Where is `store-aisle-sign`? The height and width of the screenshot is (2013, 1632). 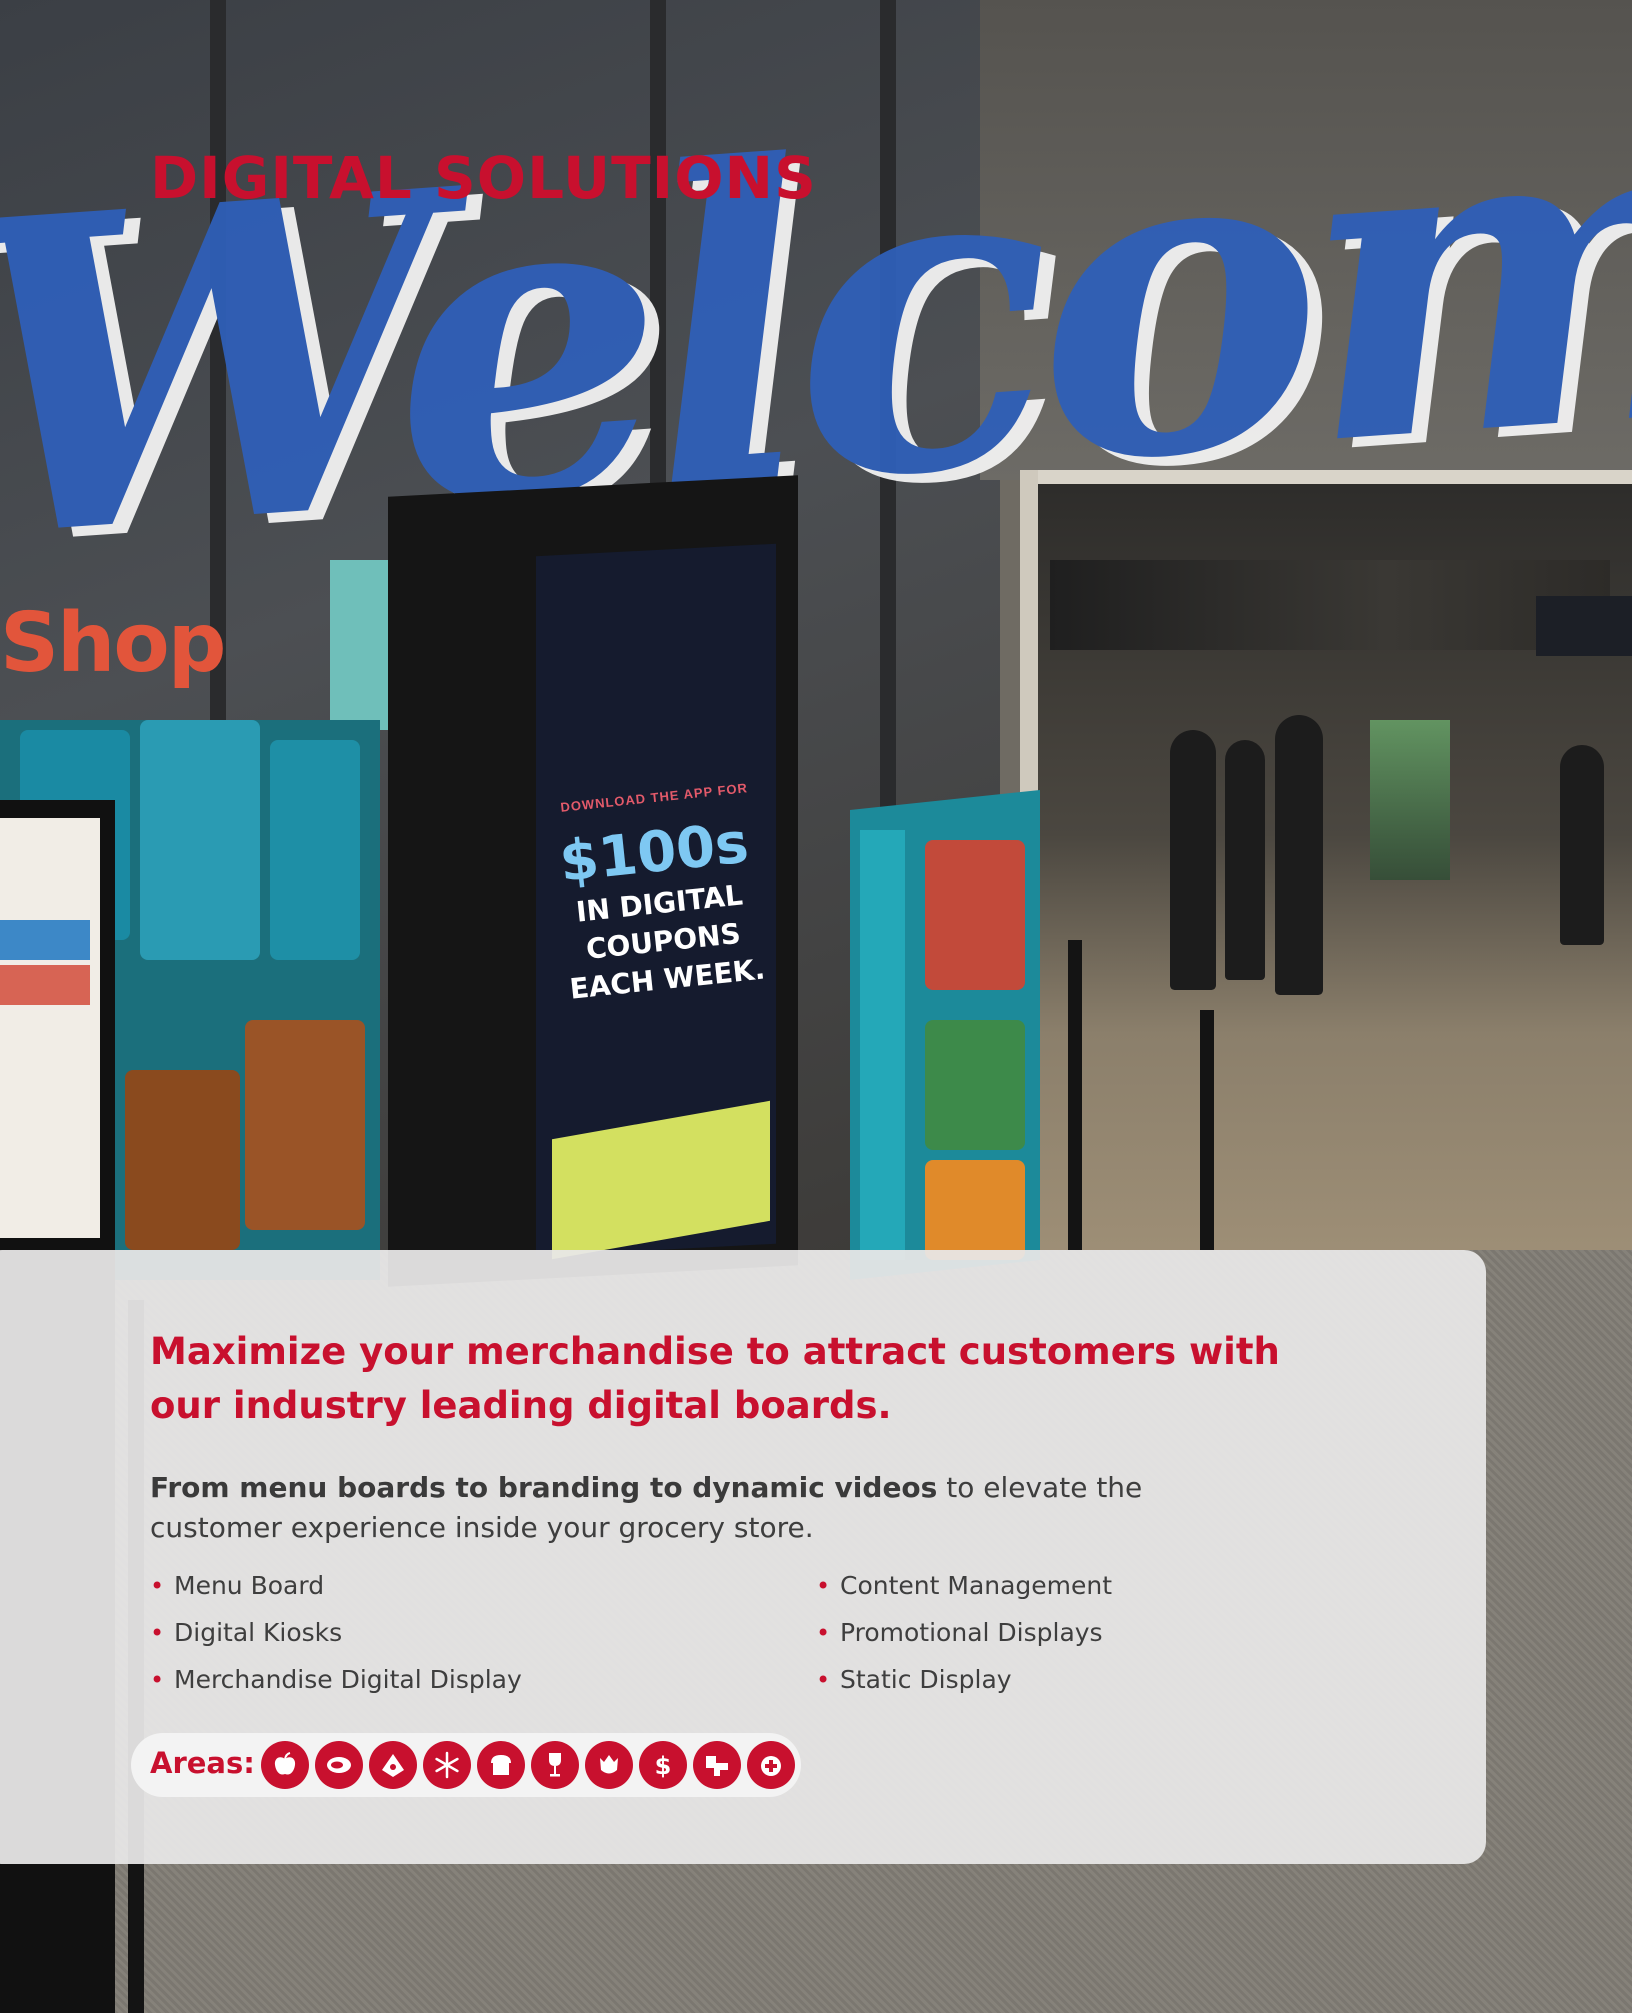
store-aisle-sign is located at coordinates (1584, 626).